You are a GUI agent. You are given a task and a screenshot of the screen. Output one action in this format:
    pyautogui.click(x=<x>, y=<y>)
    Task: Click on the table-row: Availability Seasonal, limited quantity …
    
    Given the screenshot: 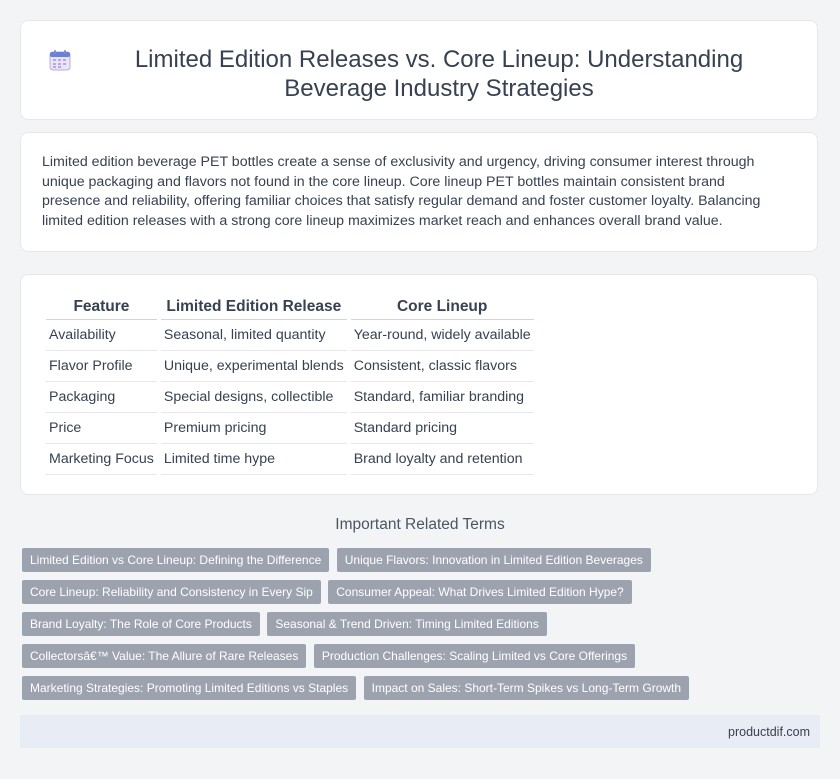 What is the action you would take?
    pyautogui.click(x=290, y=335)
    